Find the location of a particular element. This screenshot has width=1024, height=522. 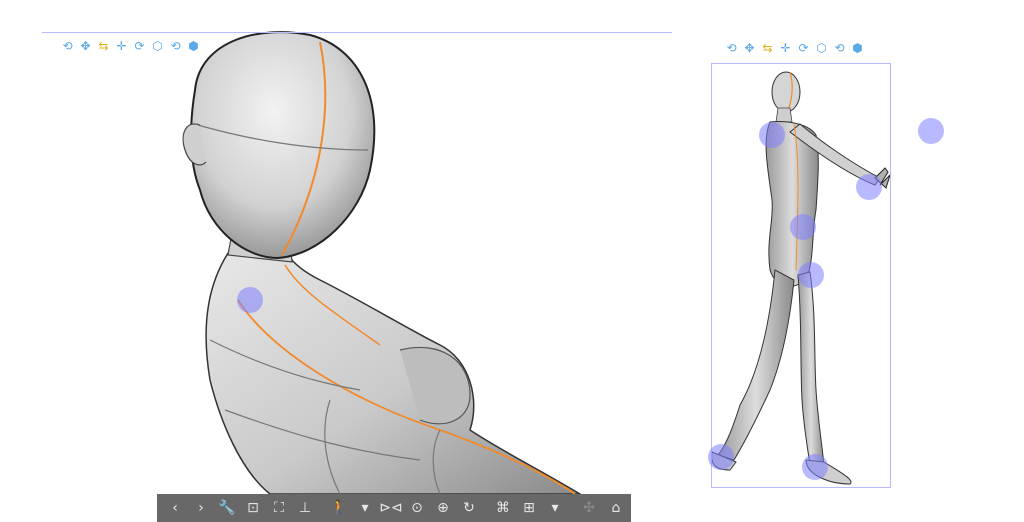

object-launcher-toolbar: ‹›🔧⊡⛶⊥🚶▾⊳⊲⊙⊕↻⌘⊞▾✣⤢ is located at coordinates (394, 508).